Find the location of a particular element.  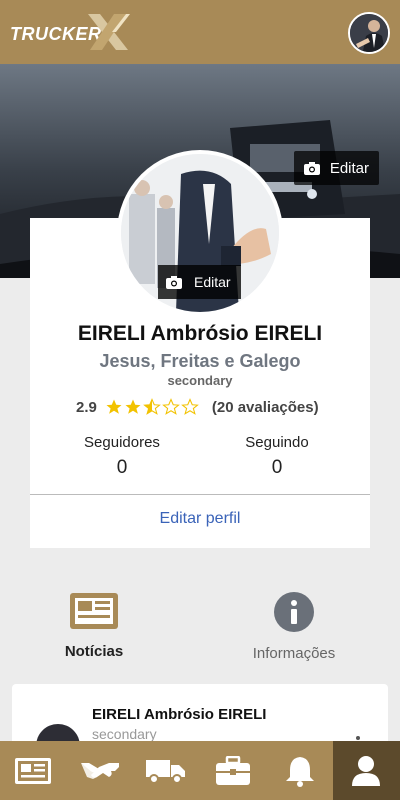

handshake-icon is located at coordinates (99, 770).